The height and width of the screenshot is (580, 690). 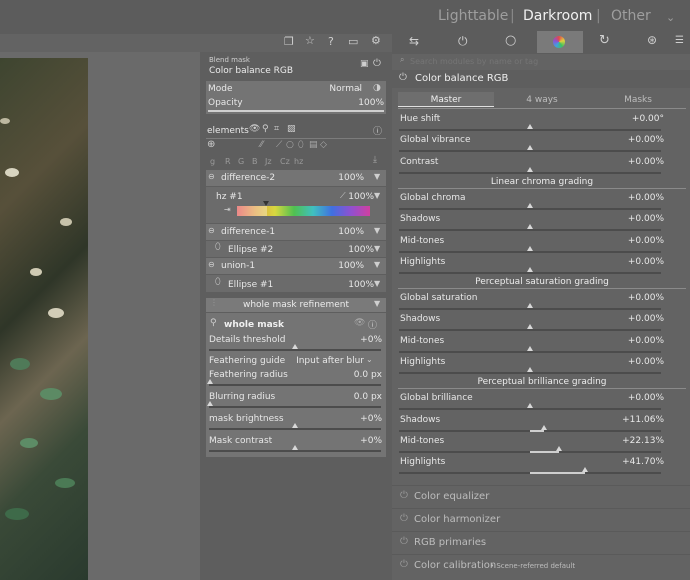 I want to click on brush-icon: ⁄⁄, so click(x=261, y=145).